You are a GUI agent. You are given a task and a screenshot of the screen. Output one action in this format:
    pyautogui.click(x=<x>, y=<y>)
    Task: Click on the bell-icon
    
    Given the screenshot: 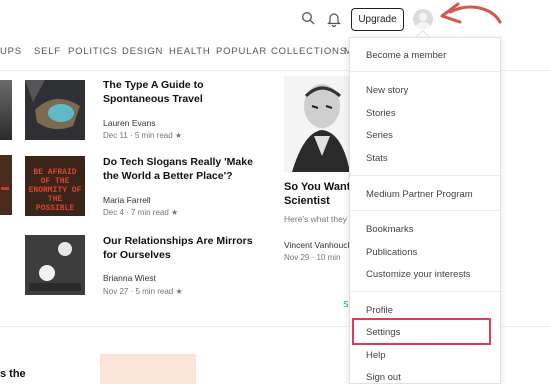 What is the action you would take?
    pyautogui.click(x=335, y=19)
    